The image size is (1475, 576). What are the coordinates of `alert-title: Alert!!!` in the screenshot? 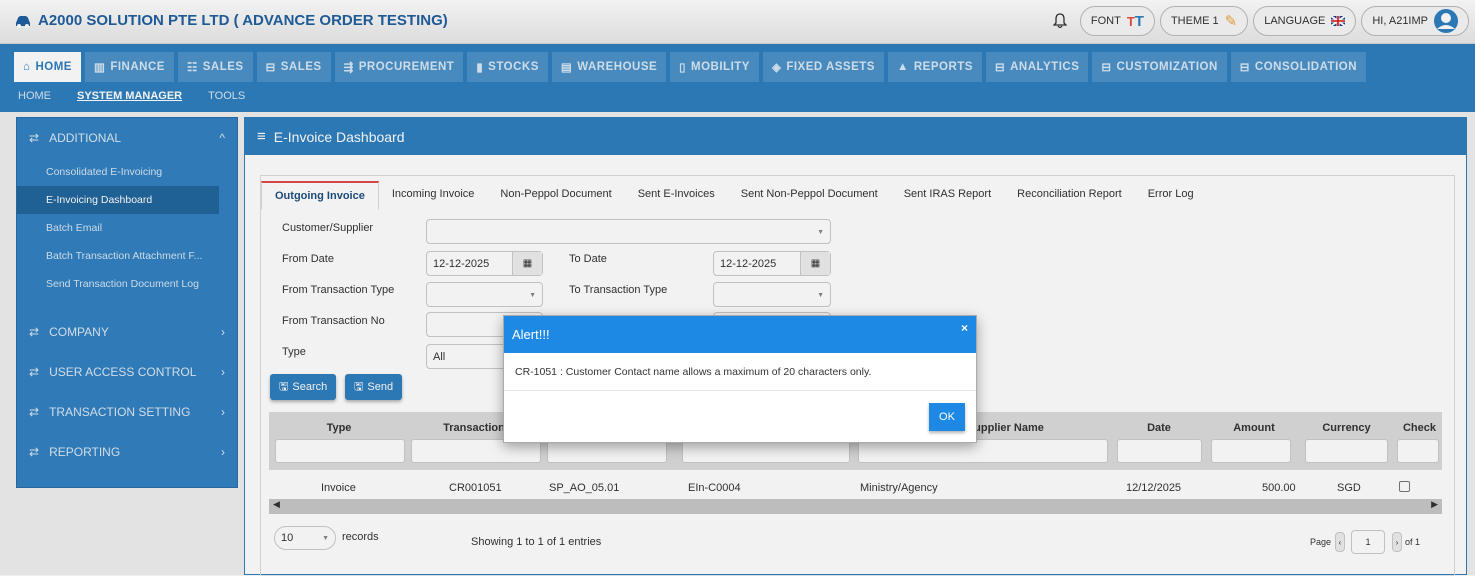 It's located at (531, 334).